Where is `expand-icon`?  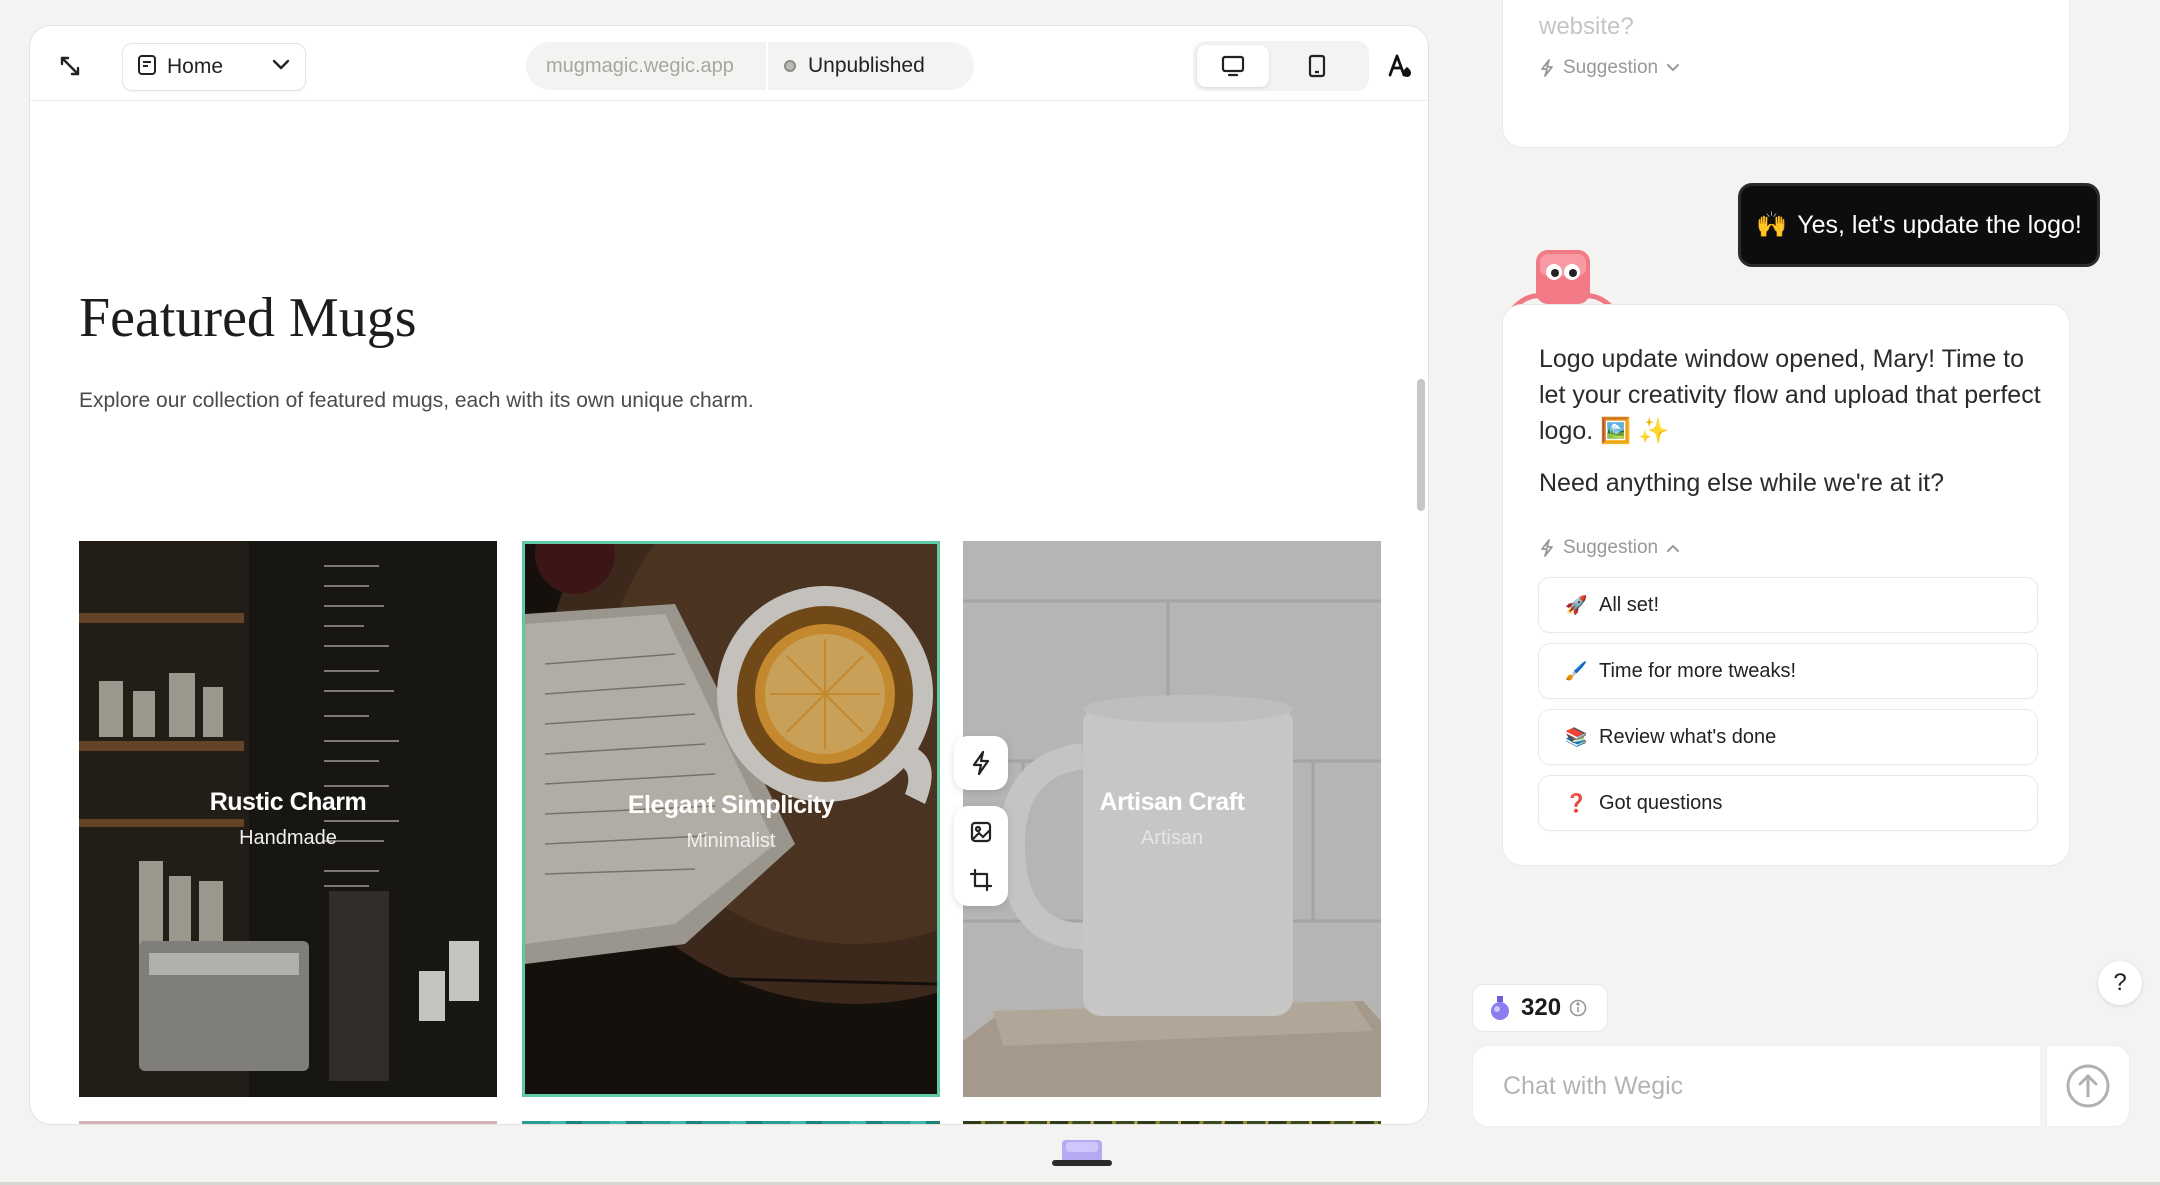 expand-icon is located at coordinates (70, 66).